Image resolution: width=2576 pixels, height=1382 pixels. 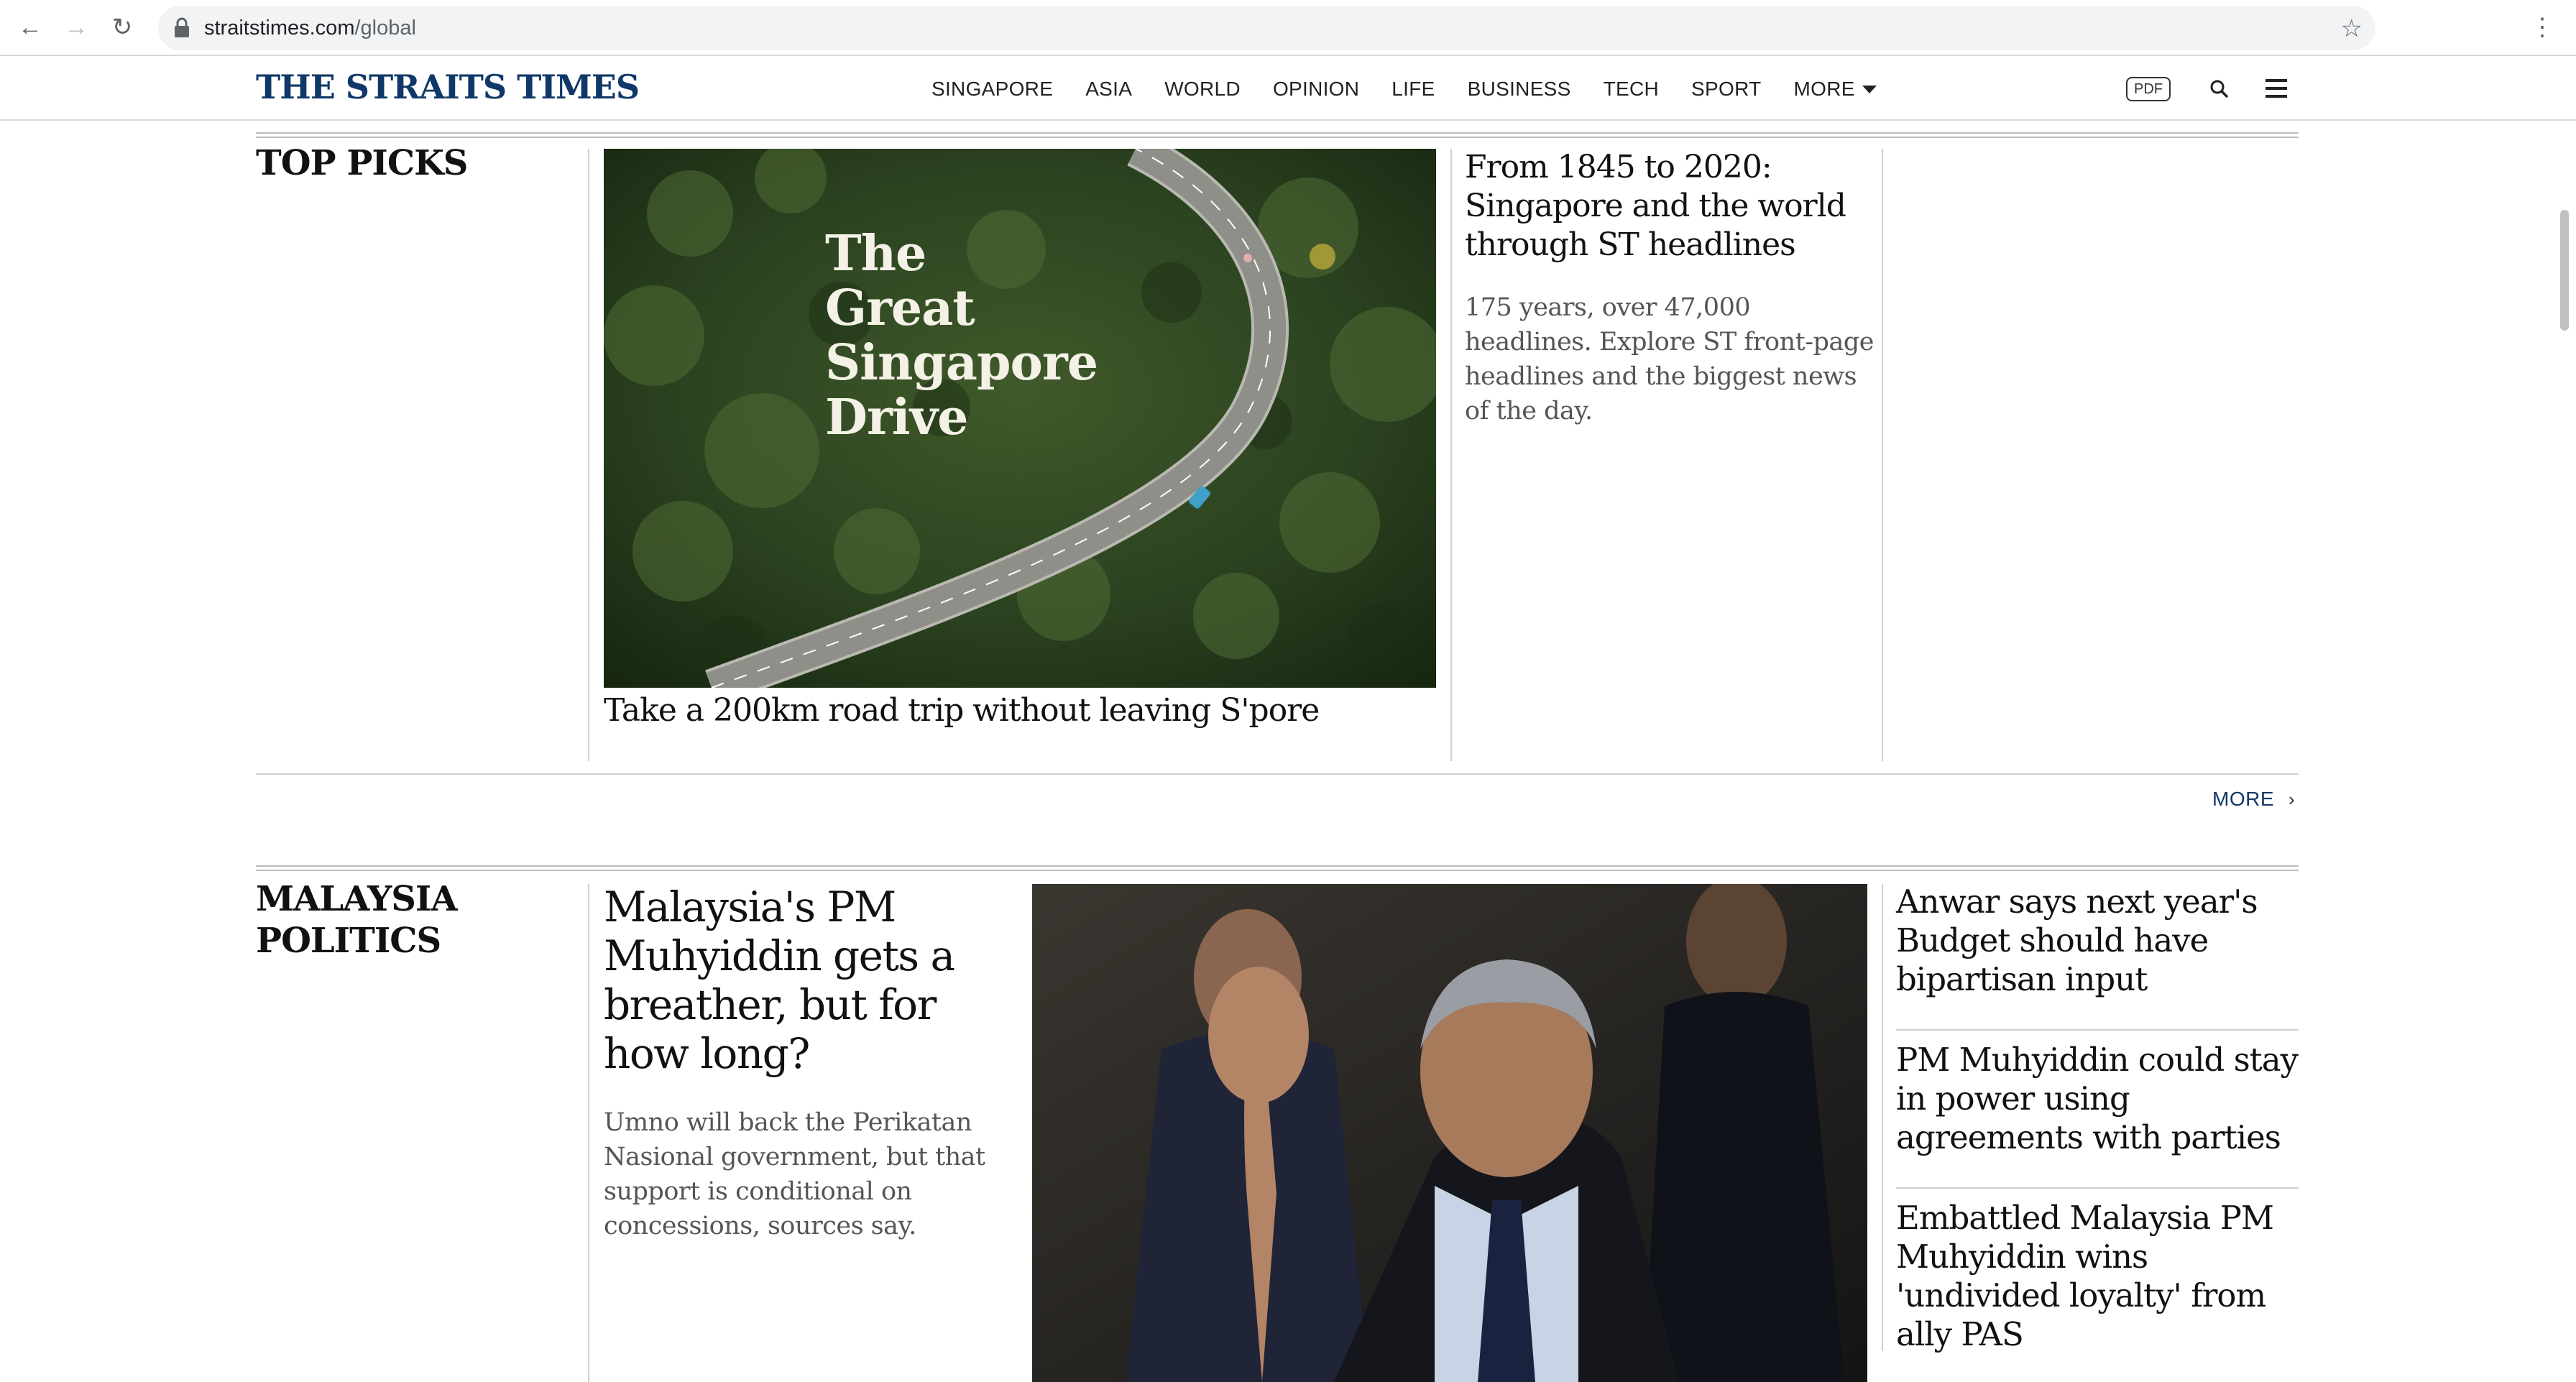 I want to click on overlay-line: Drive, so click(x=896, y=417).